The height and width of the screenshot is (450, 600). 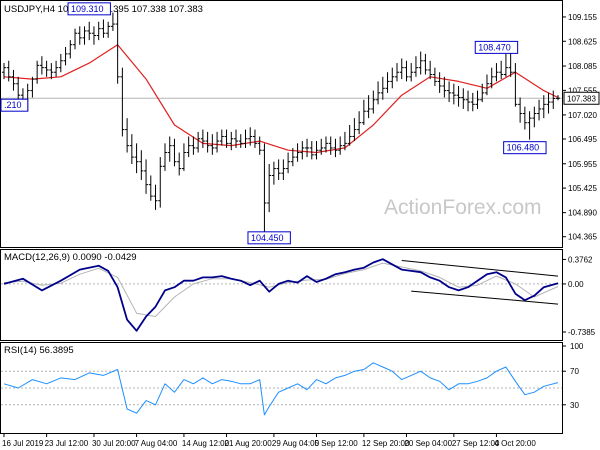 I want to click on x-tick-label: 12 Sep 20:00, so click(x=386, y=443).